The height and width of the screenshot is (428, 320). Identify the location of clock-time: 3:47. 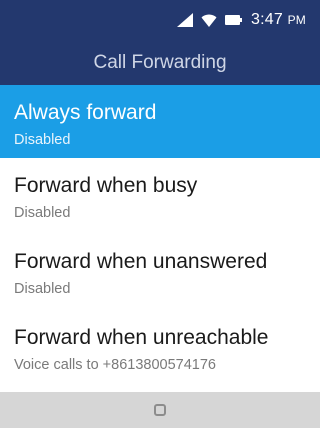
(266, 19).